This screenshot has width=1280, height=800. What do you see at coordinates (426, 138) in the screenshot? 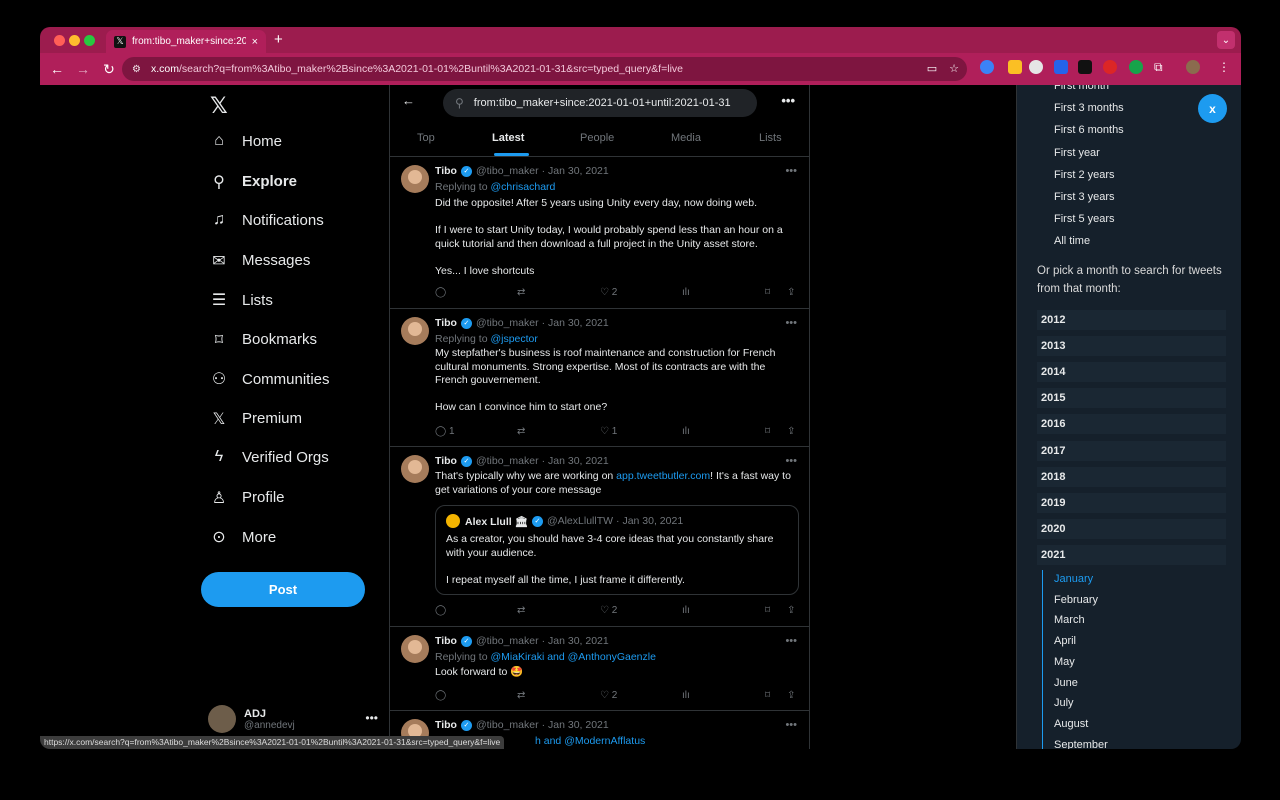
I see `tab-top: Top` at bounding box center [426, 138].